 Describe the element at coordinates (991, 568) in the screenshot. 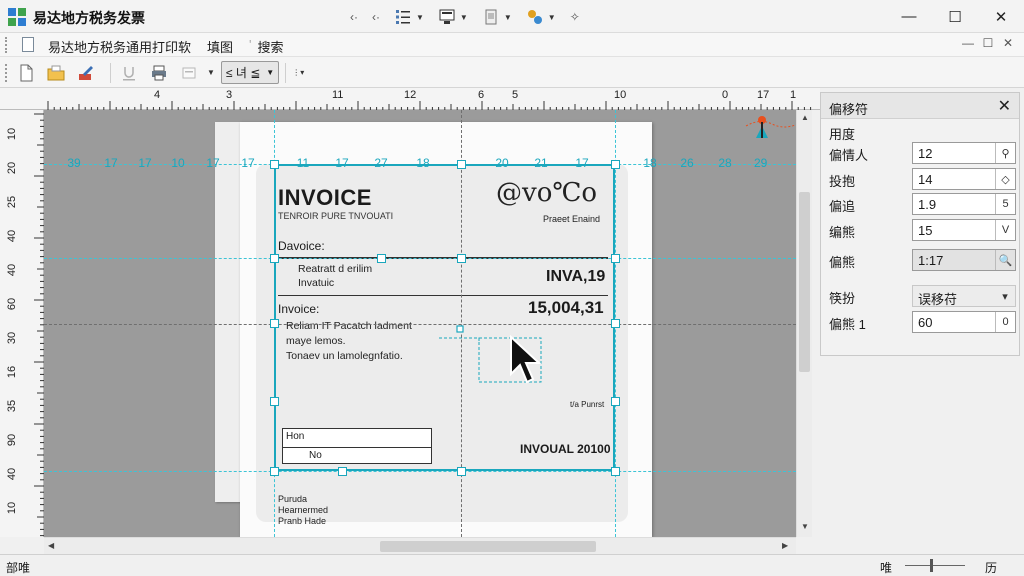

I see `status-right-text: 历` at that location.